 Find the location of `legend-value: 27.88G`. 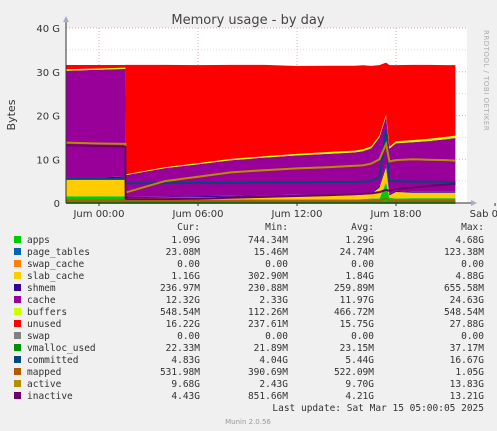

legend-value: 27.88G is located at coordinates (467, 324).